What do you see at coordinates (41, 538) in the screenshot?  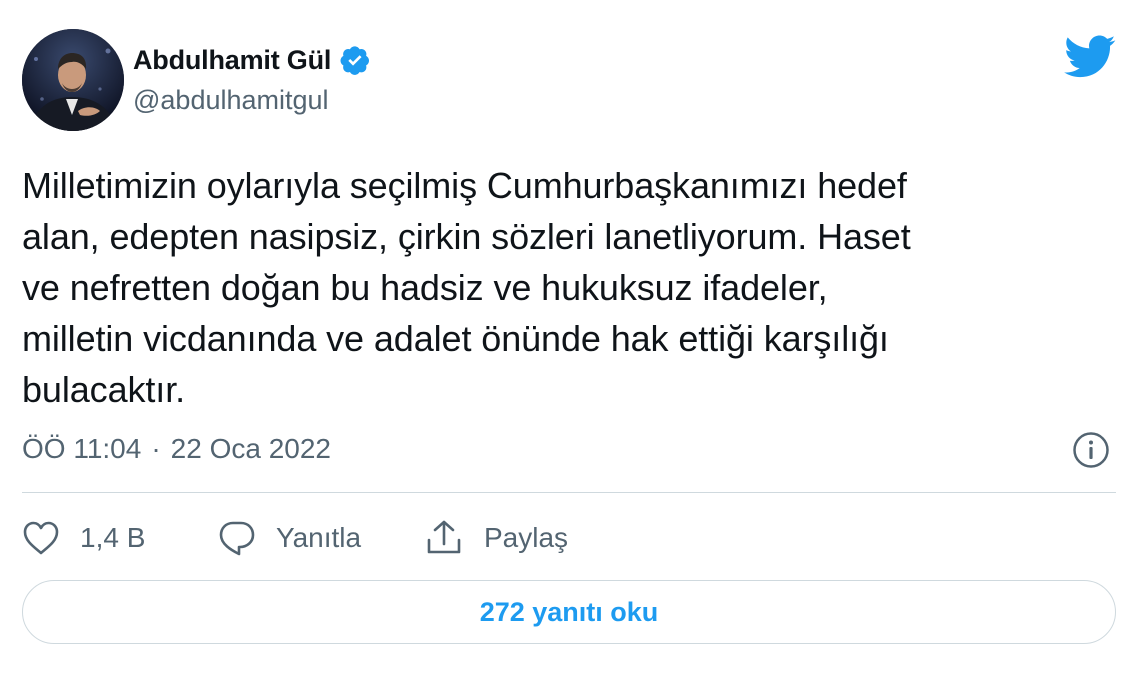 I see `heart-icon` at bounding box center [41, 538].